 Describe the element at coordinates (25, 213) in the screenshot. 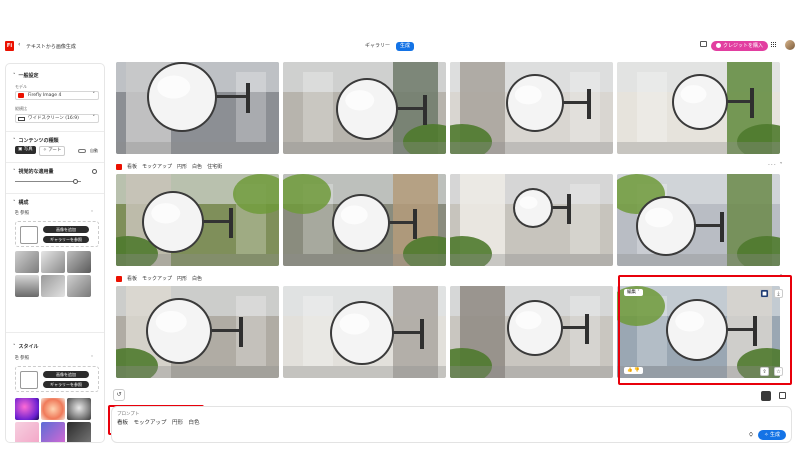

I see `composition-reference-label: 参照` at that location.